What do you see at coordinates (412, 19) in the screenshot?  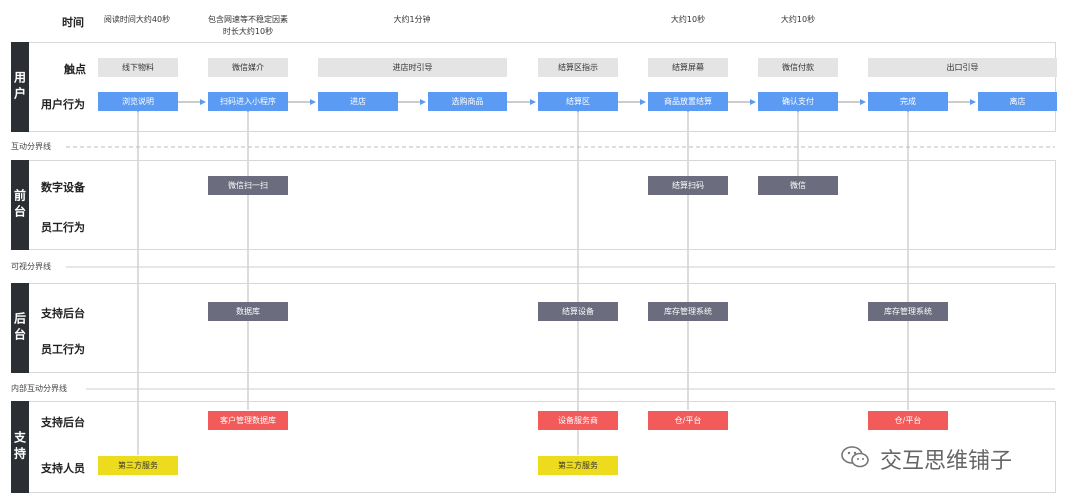 I see `time-cell-store: 大约1分钟` at bounding box center [412, 19].